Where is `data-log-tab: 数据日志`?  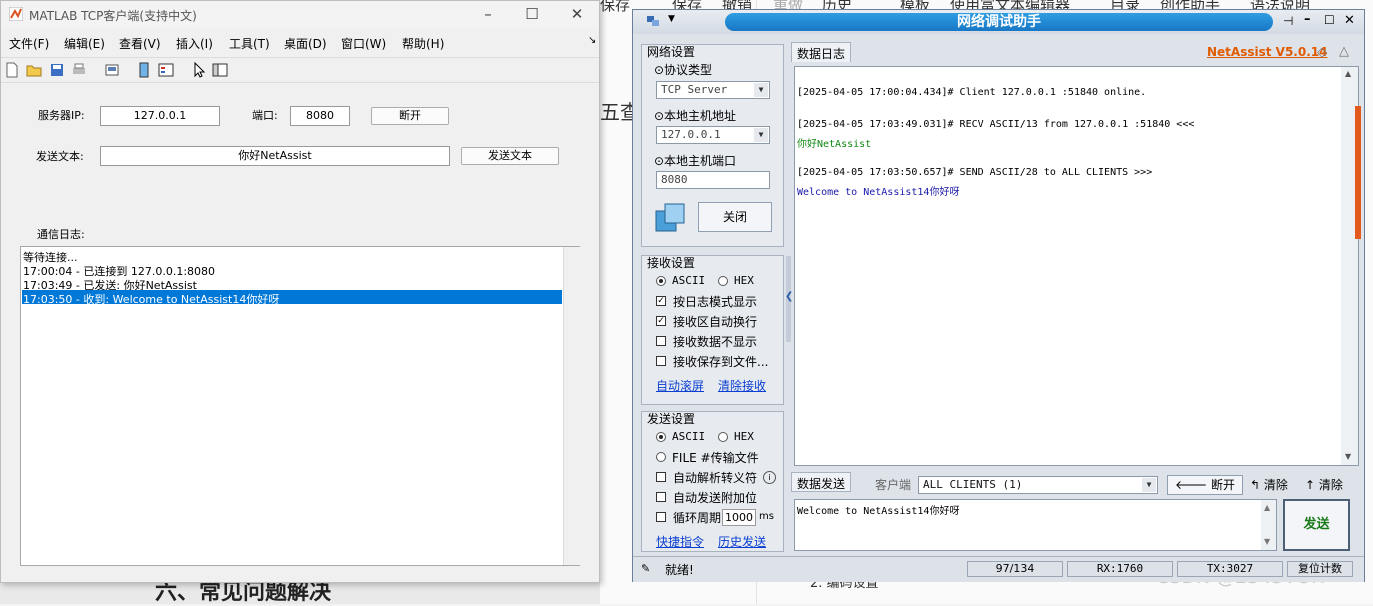 data-log-tab: 数据日志 is located at coordinates (821, 52).